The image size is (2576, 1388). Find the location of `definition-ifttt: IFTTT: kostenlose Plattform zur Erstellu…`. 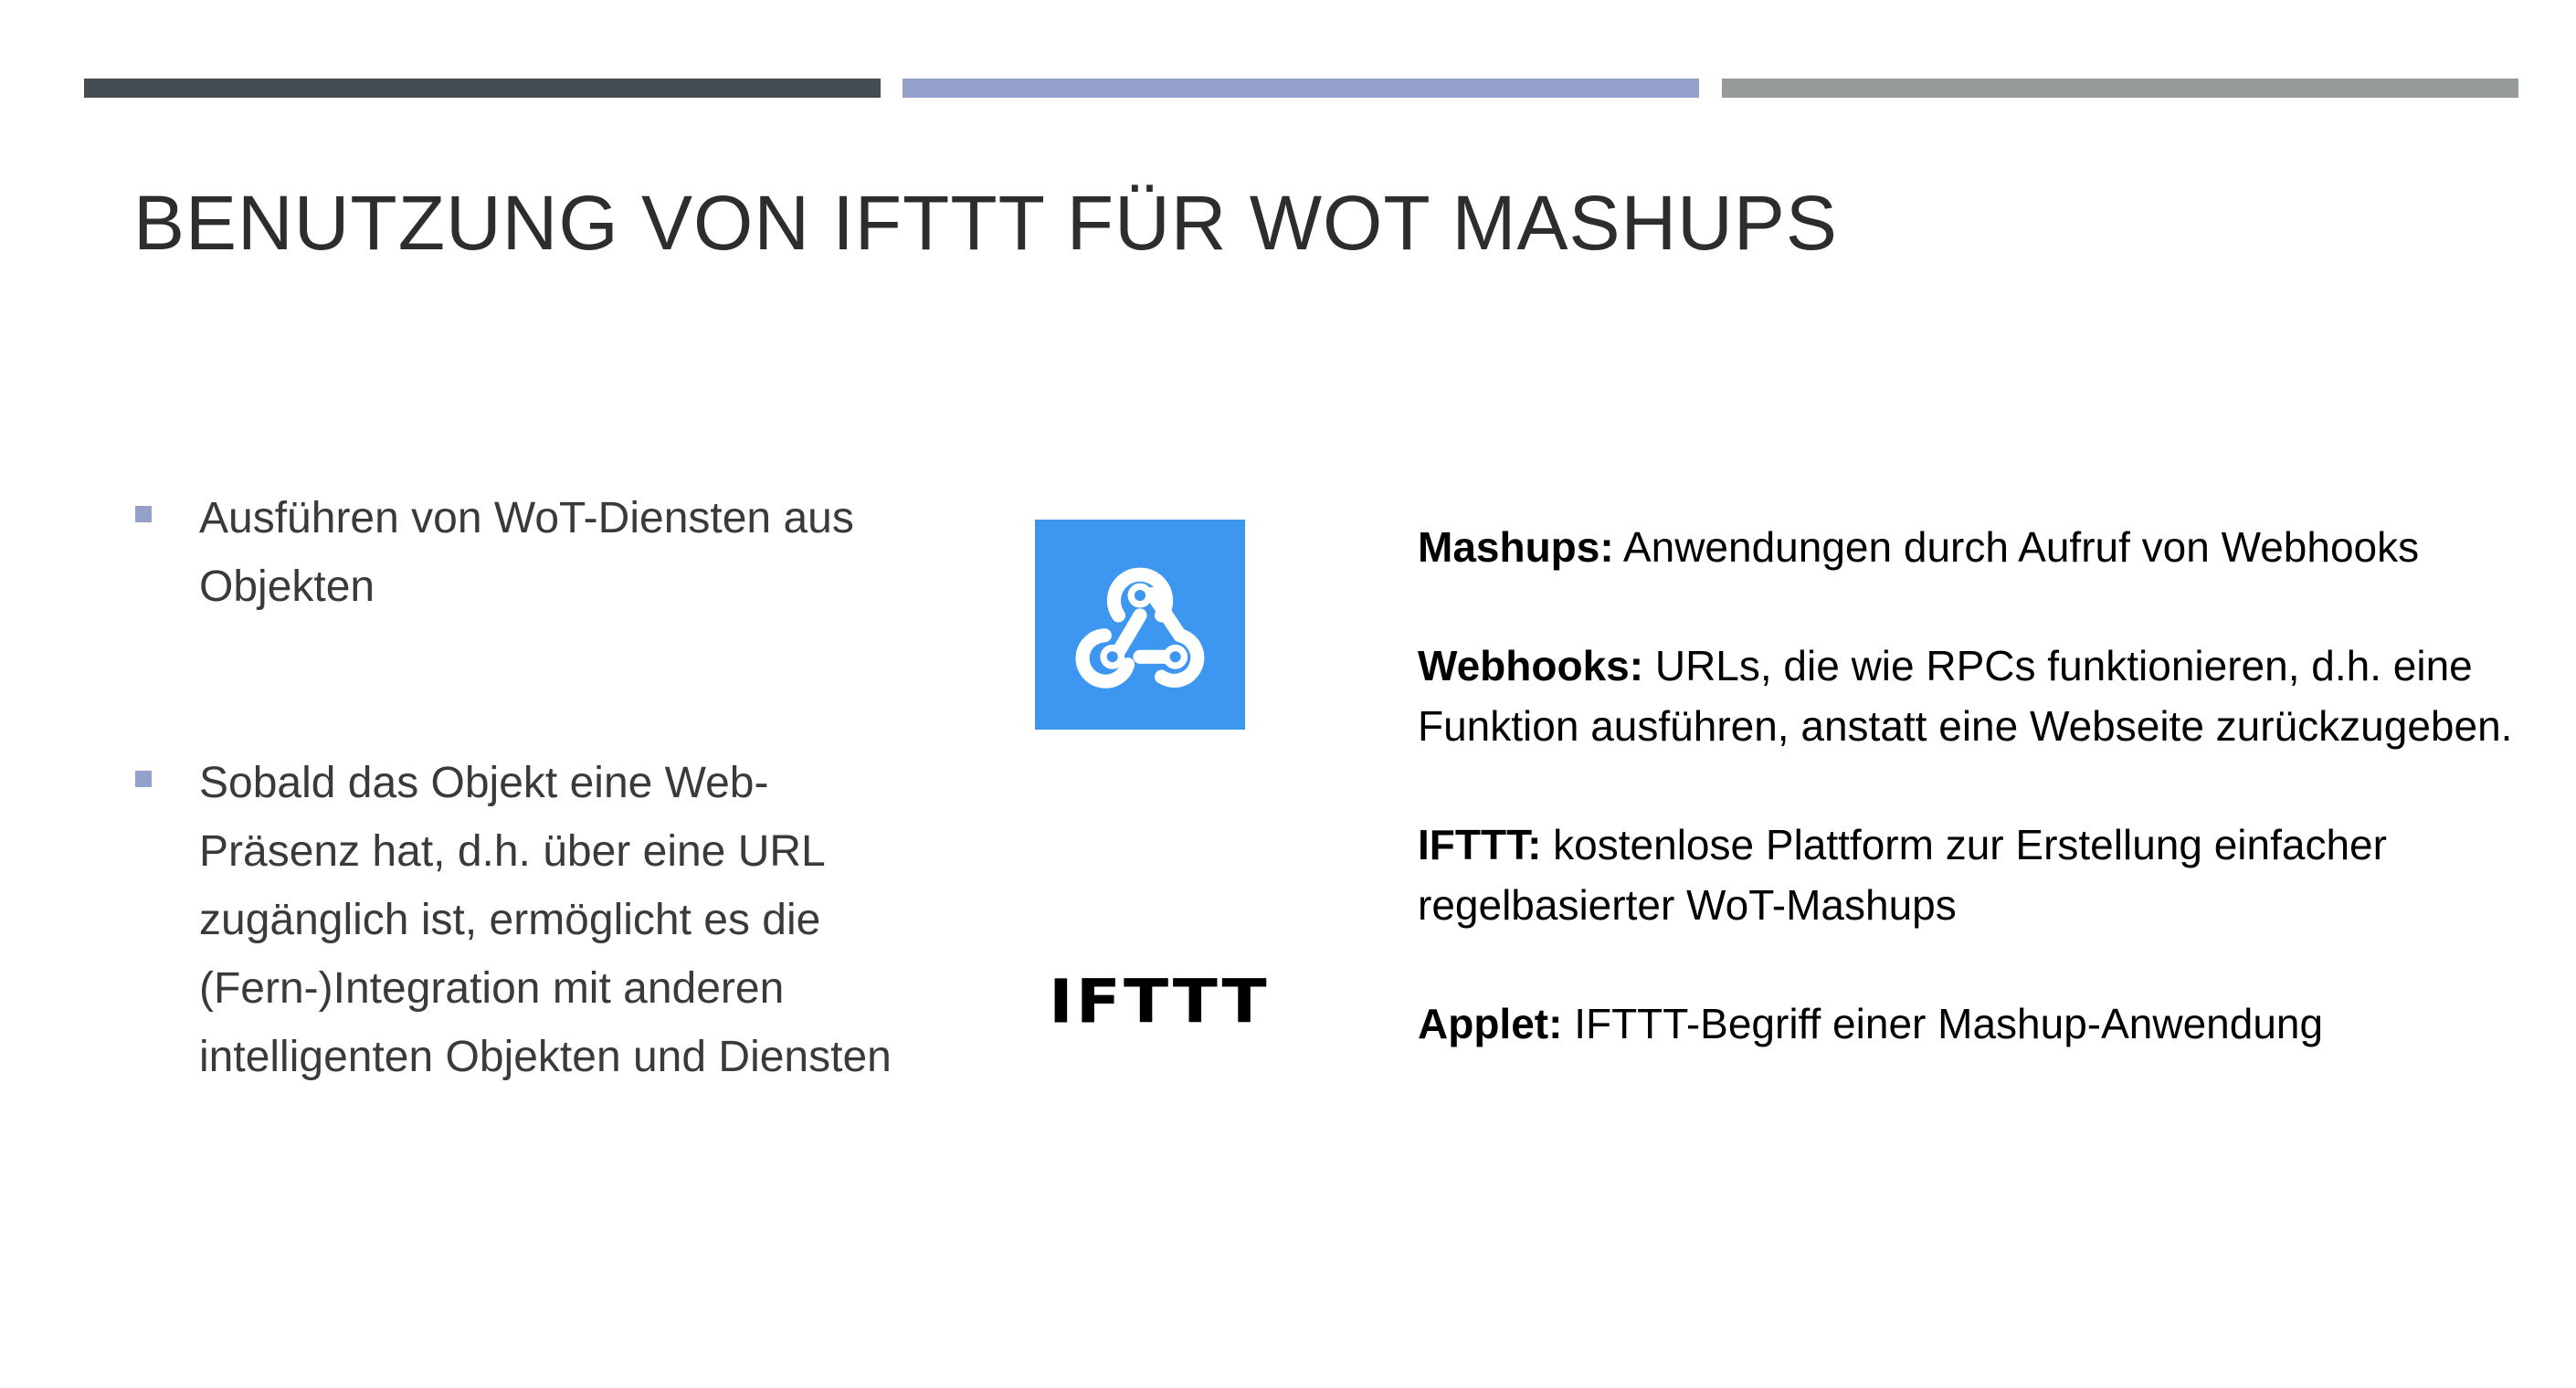

definition-ifttt: IFTTT: kostenlose Plattform zur Erstellu… is located at coordinates (1989, 875).